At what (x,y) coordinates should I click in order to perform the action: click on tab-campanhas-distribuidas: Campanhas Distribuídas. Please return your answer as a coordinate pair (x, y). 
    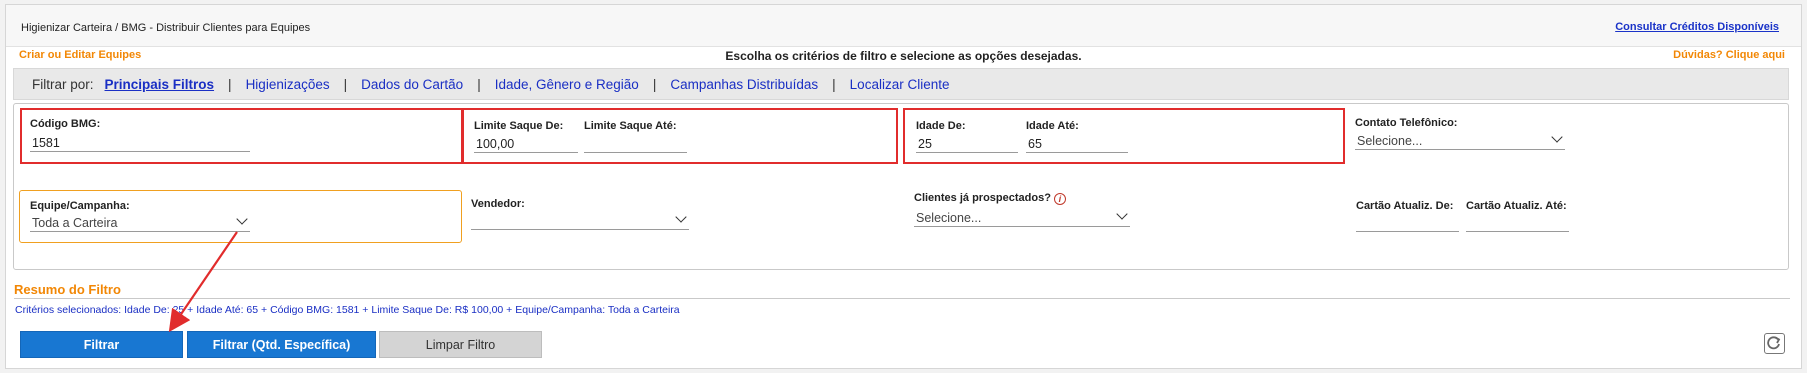
    Looking at the image, I should click on (744, 84).